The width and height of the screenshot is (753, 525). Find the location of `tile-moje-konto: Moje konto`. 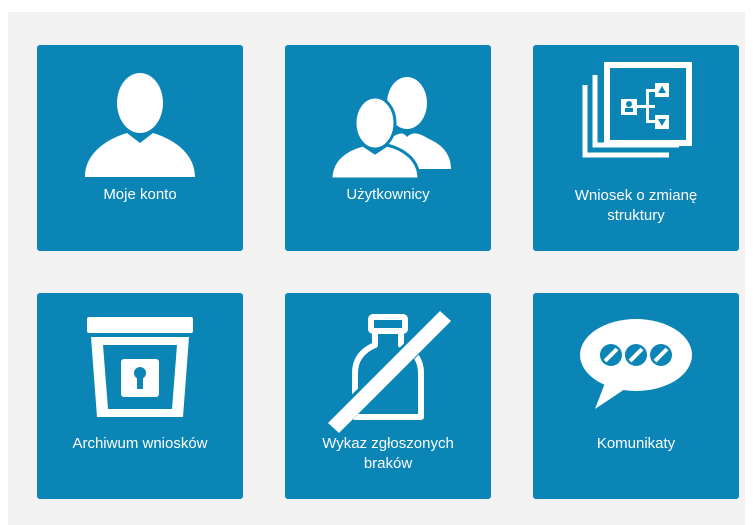

tile-moje-konto: Moje konto is located at coordinates (140, 148).